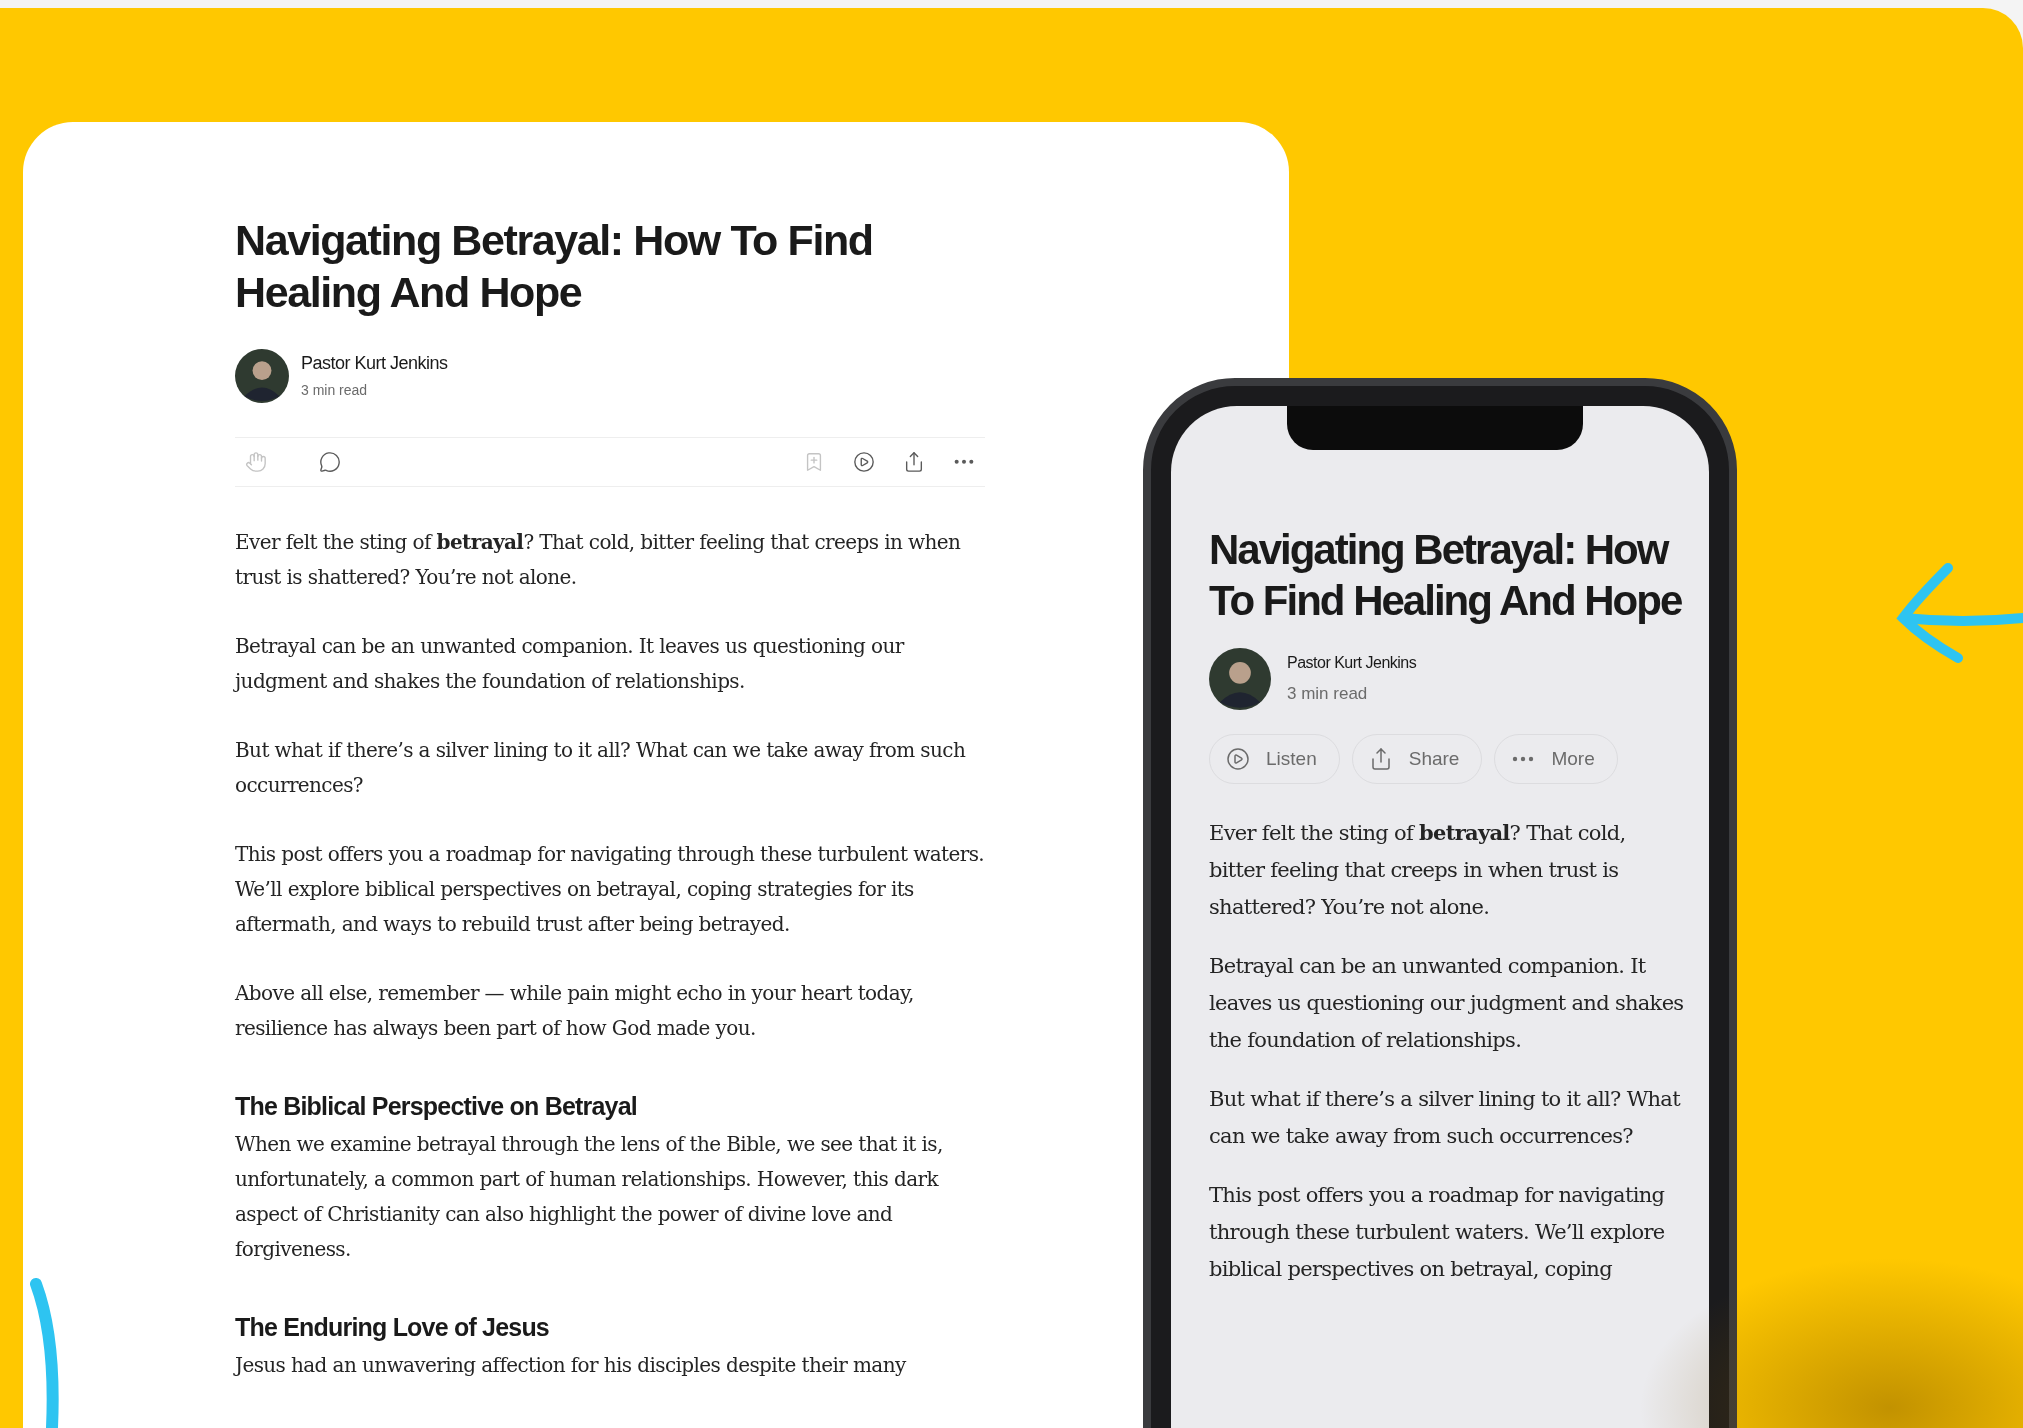  Describe the element at coordinates (392, 1327) in the screenshot. I see `section-heading: The Enduring Love of Jesus` at that location.